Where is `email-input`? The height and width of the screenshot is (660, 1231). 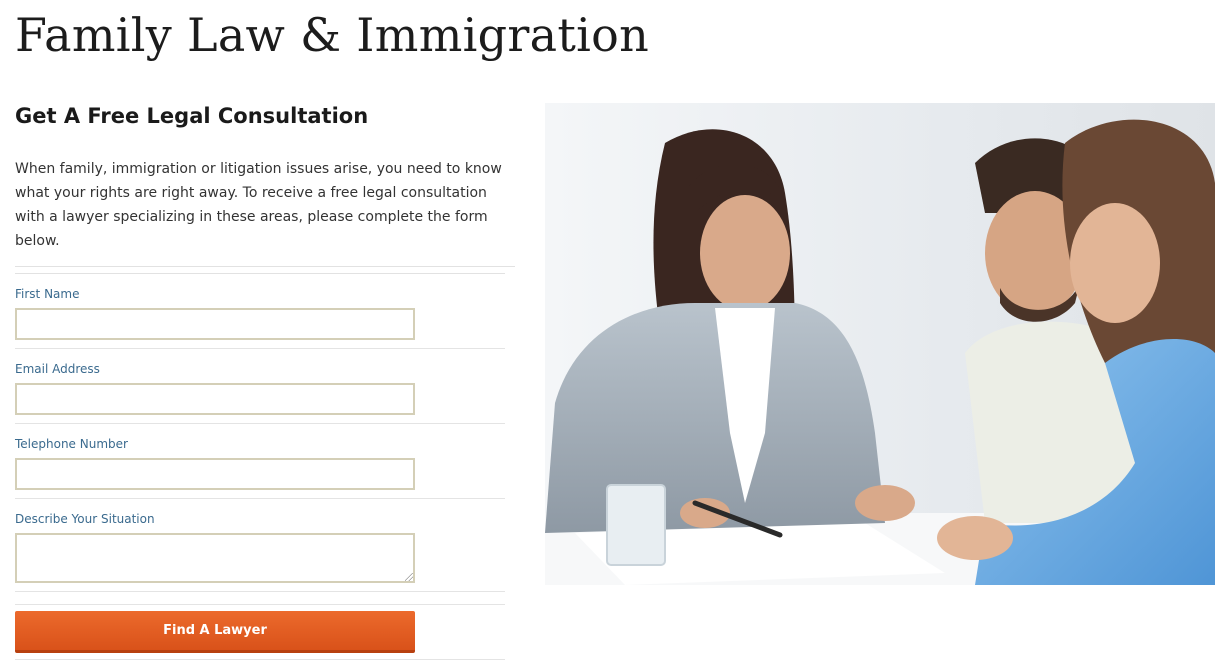
email-input is located at coordinates (215, 399).